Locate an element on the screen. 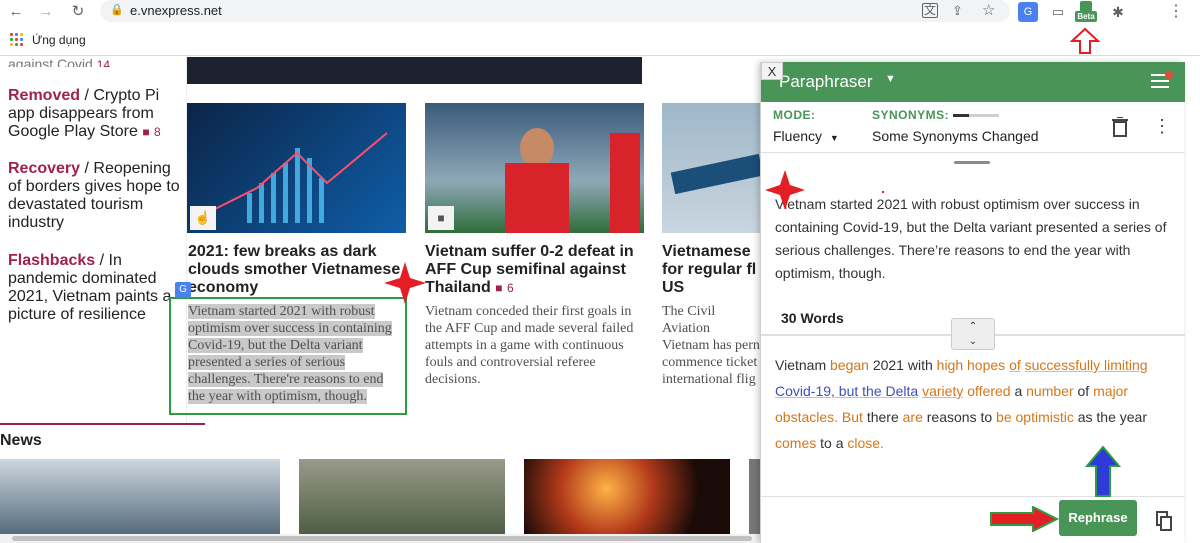  output-text-segment: of is located at coordinates (1083, 391).